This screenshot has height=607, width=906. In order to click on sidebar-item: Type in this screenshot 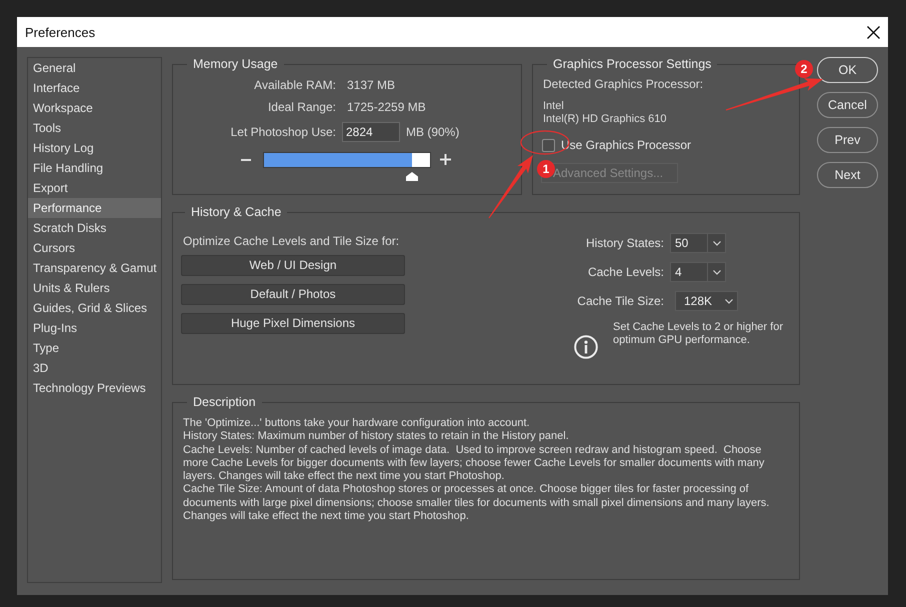, I will do `click(94, 348)`.